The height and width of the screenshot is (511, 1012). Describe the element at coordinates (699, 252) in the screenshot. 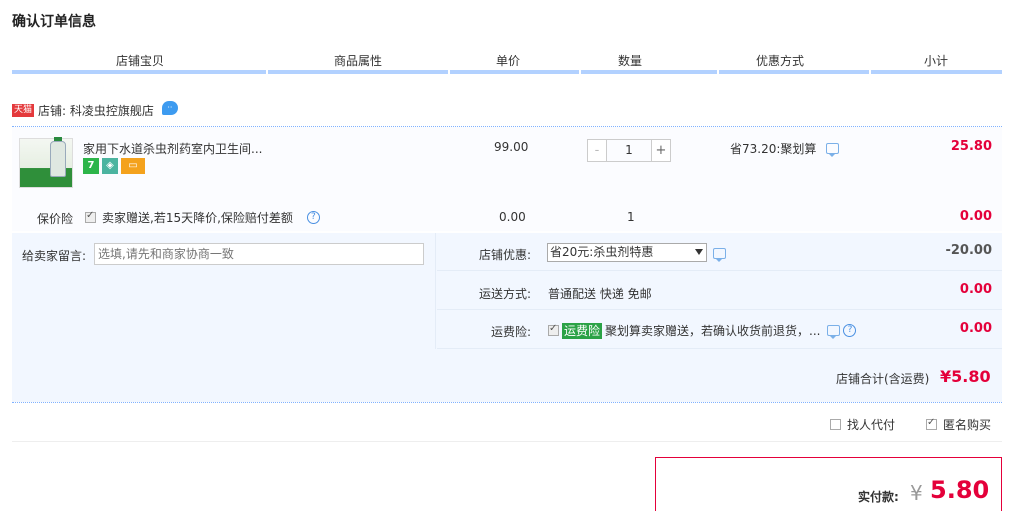

I see `chevron-down-icon` at that location.